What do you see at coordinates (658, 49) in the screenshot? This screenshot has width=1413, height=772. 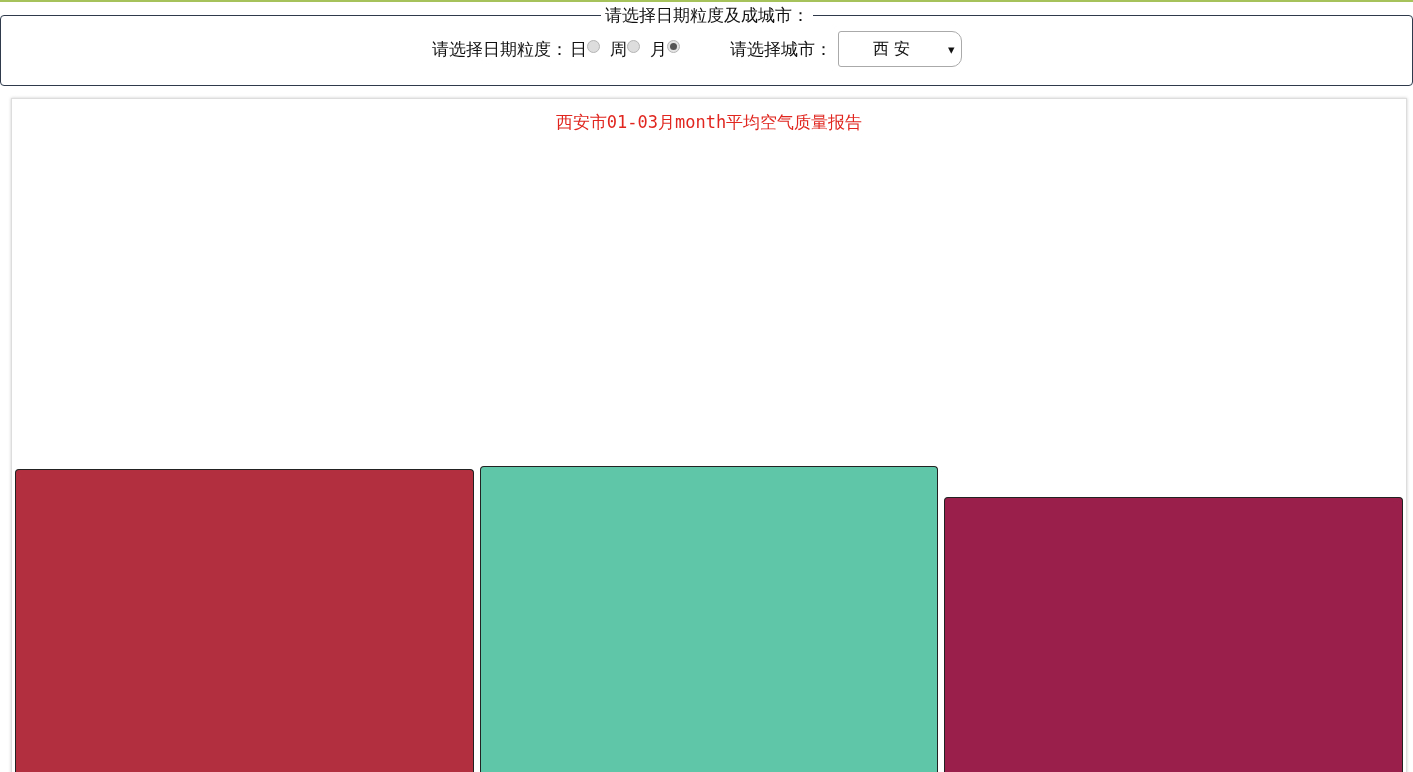 I see `option-label: 月` at bounding box center [658, 49].